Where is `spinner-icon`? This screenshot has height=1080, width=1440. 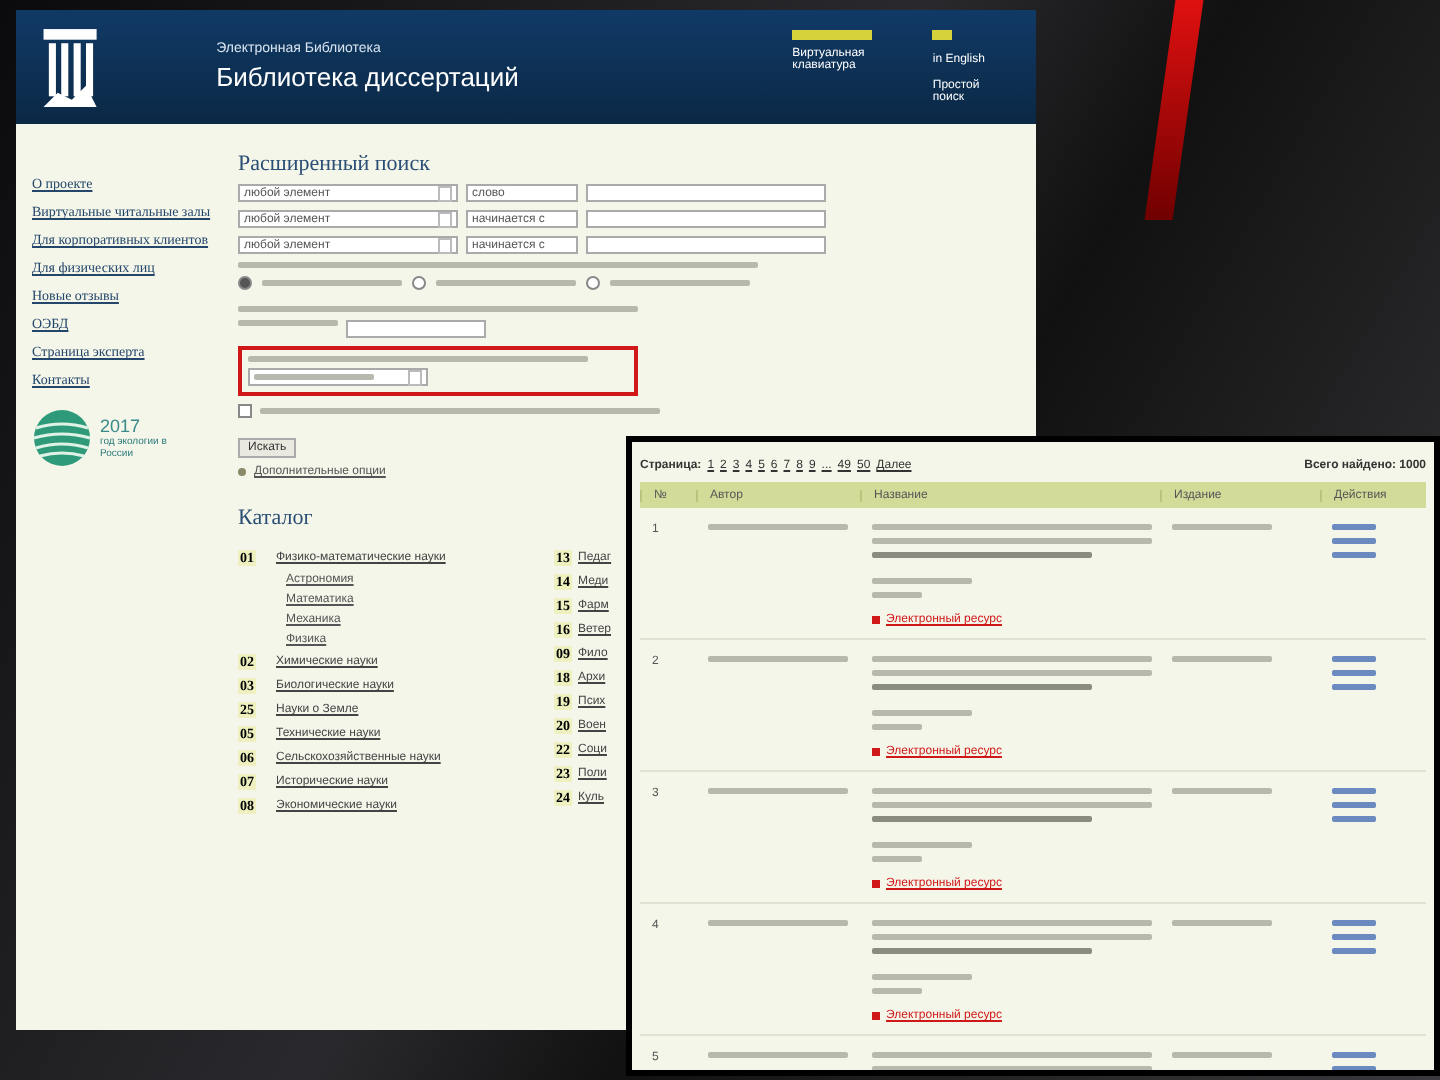 spinner-icon is located at coordinates (415, 377).